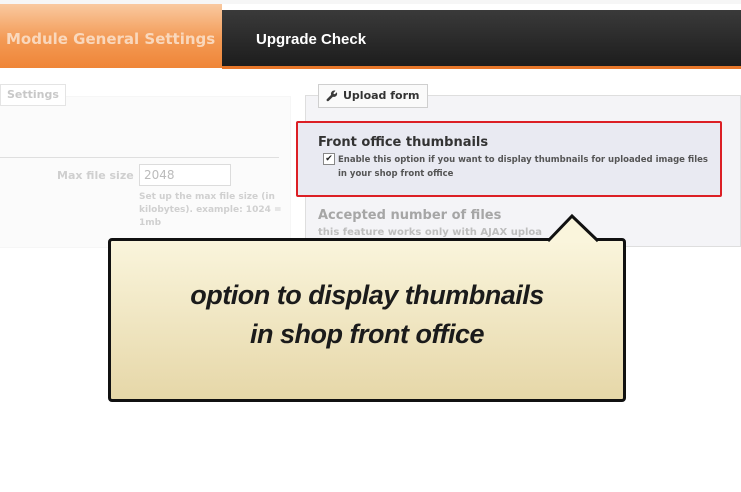  What do you see at coordinates (481, 39) in the screenshot?
I see `tab-upgrade-check: Upgrade Check` at bounding box center [481, 39].